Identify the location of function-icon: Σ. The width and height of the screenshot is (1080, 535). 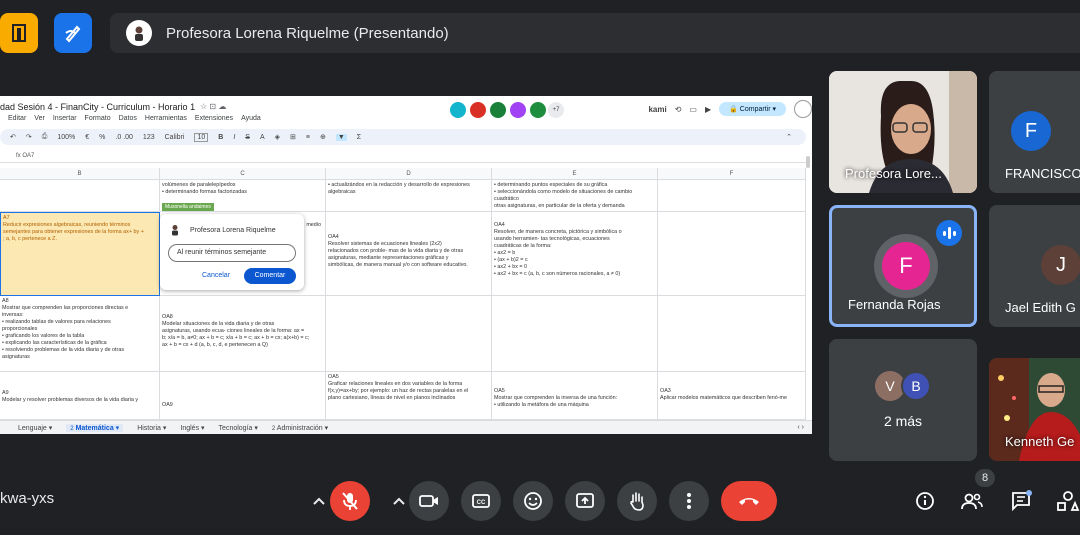
(359, 137).